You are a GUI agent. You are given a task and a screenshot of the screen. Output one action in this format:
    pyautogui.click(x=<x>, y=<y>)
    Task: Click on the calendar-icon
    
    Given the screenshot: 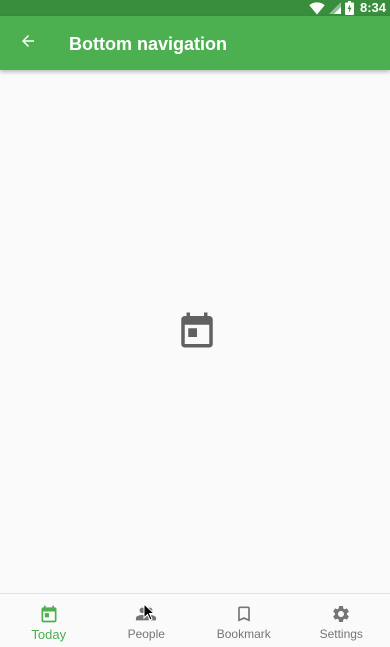 What is the action you would take?
    pyautogui.click(x=49, y=614)
    